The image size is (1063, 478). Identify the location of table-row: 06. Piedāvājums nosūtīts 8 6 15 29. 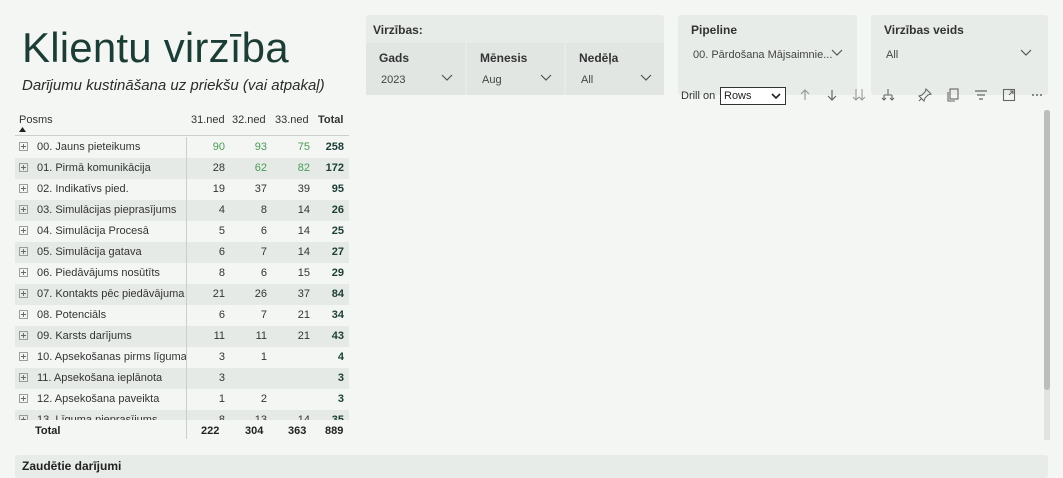
(182, 273).